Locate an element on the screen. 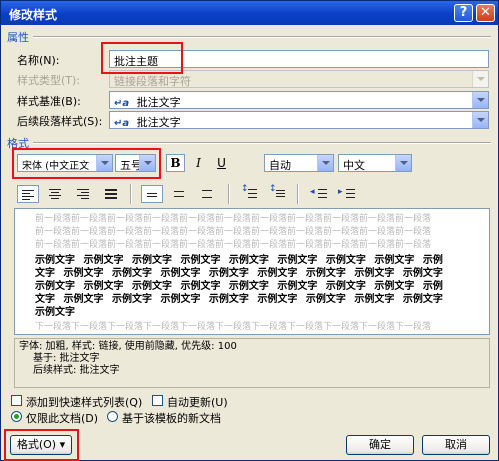 This screenshot has height=461, width=499. decrease-spacing-button: ↕ is located at coordinates (278, 193).